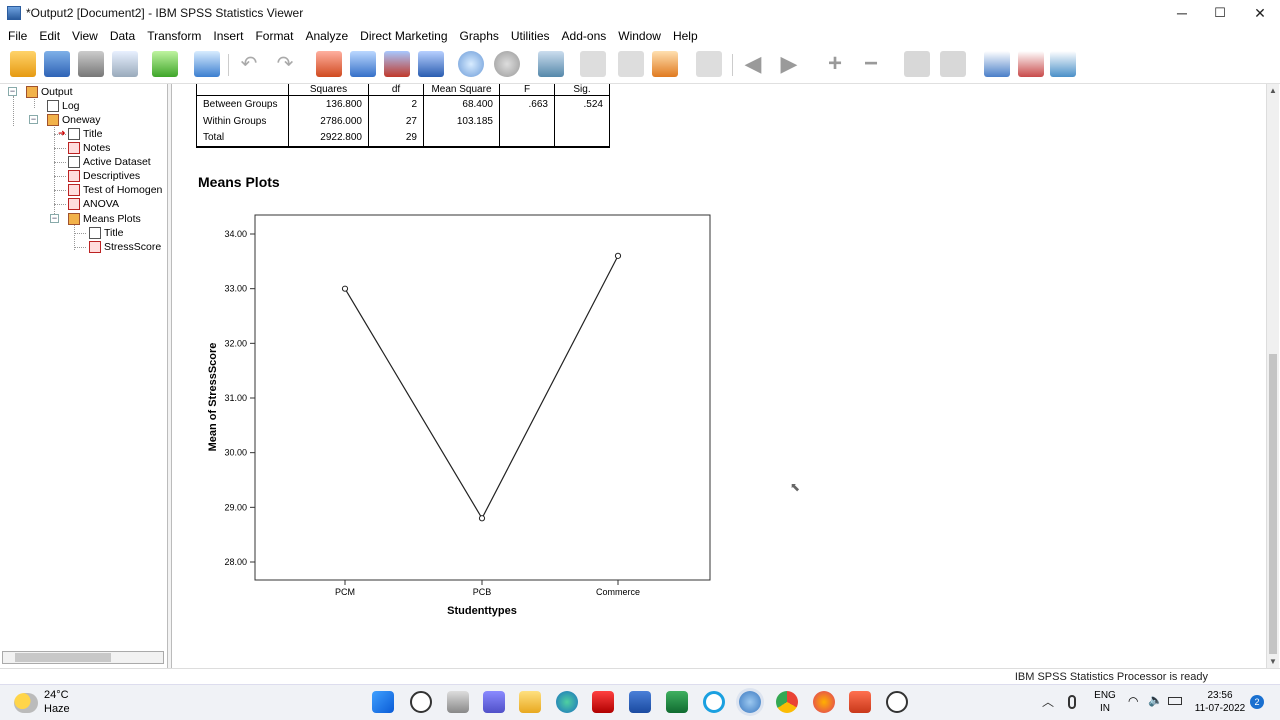 Image resolution: width=1280 pixels, height=720 pixels. What do you see at coordinates (17, 36) in the screenshot?
I see `menu-file: File` at bounding box center [17, 36].